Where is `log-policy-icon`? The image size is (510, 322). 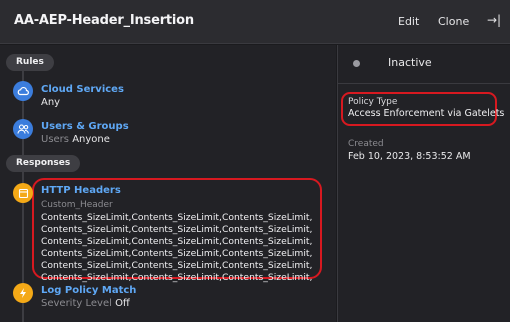 log-policy-icon is located at coordinates (23, 293).